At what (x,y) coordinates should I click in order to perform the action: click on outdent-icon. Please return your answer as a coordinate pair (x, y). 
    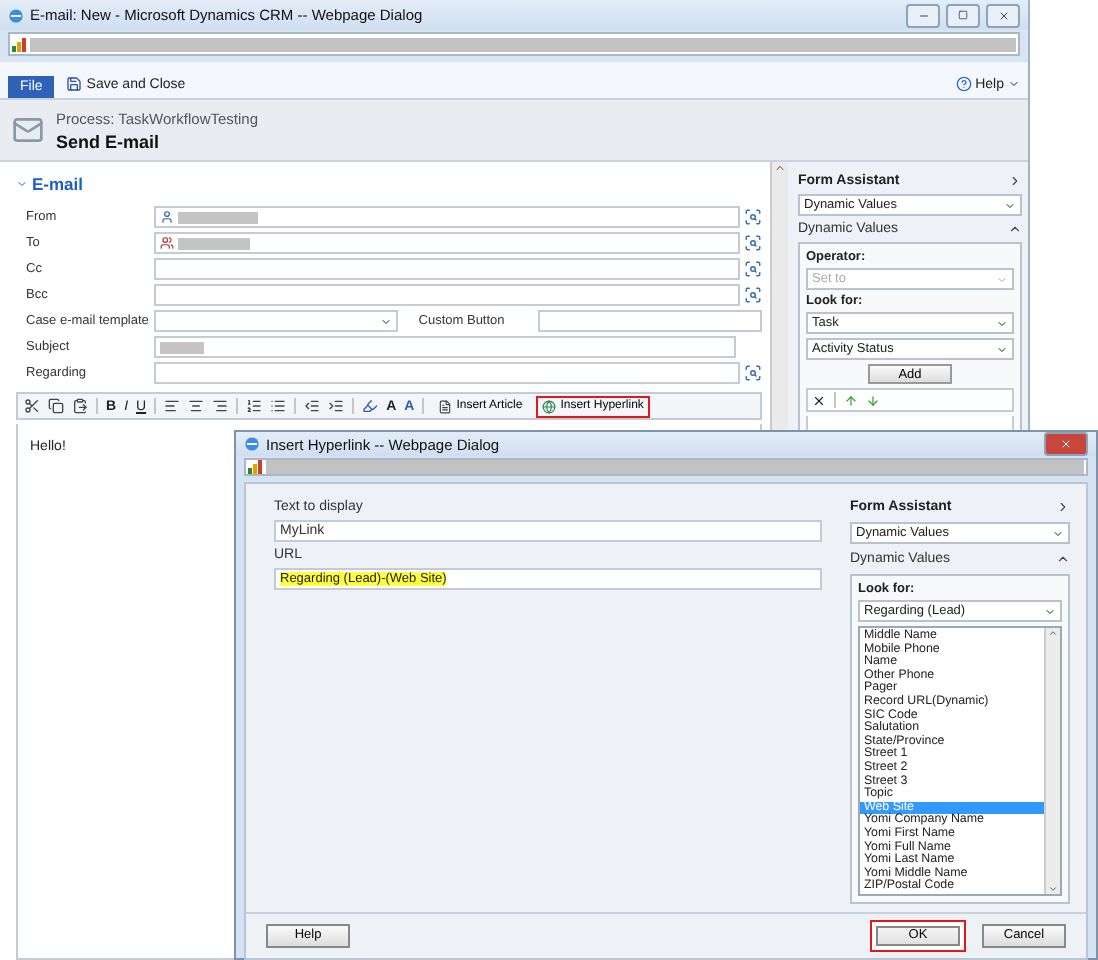
    Looking at the image, I should click on (312, 406).